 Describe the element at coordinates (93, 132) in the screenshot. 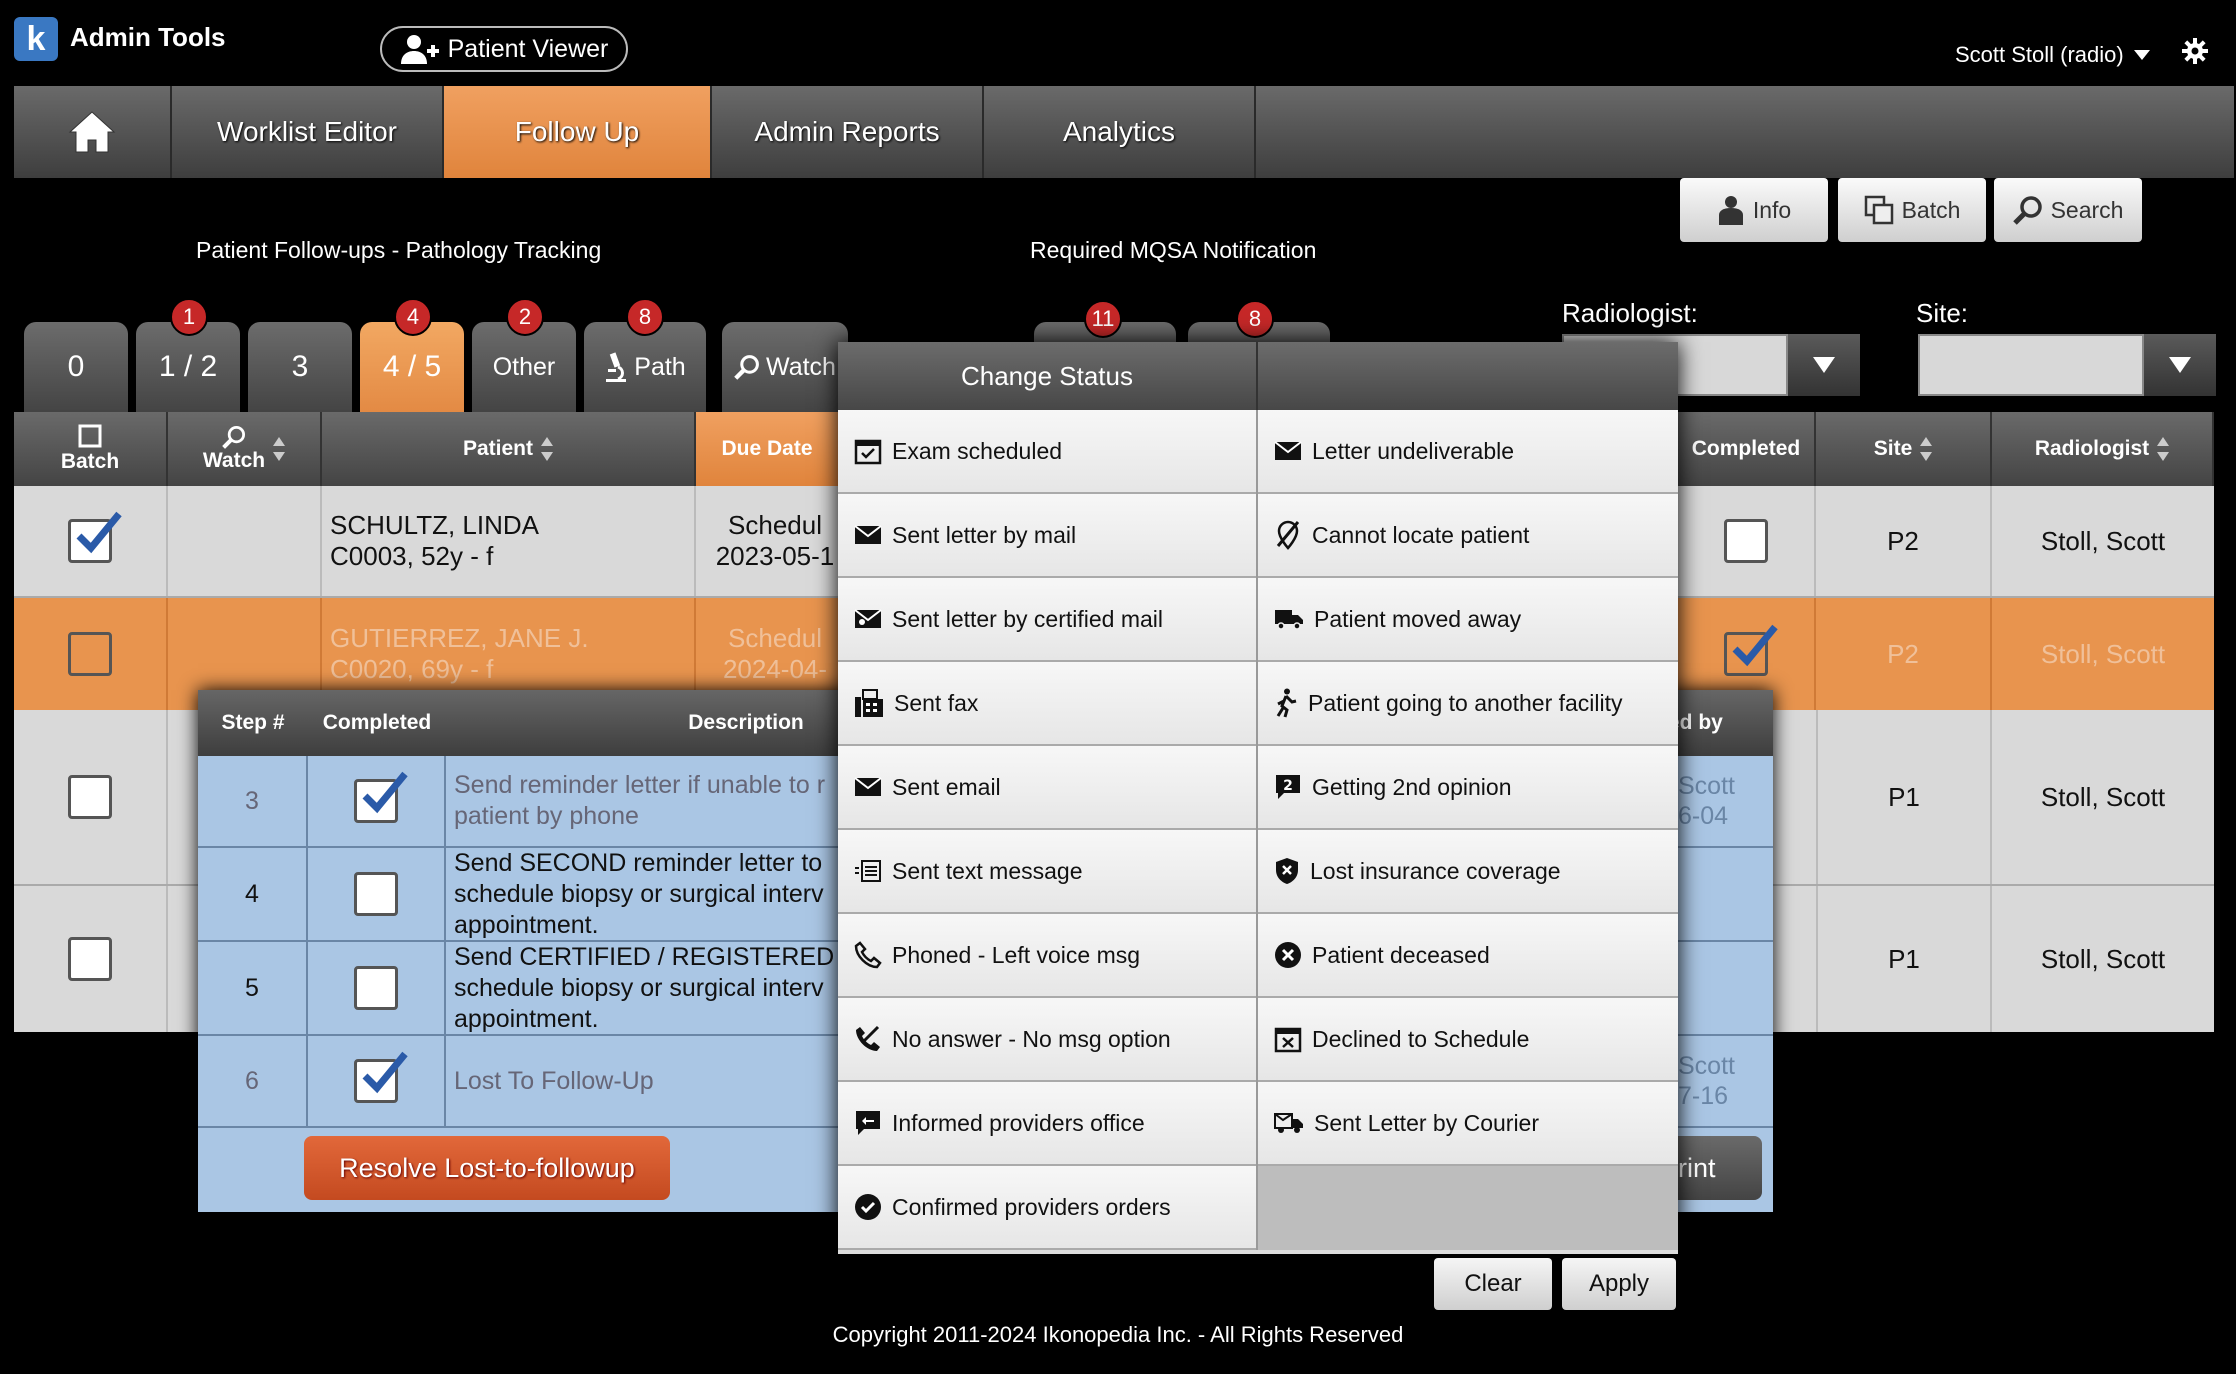

I see `tab-home` at that location.